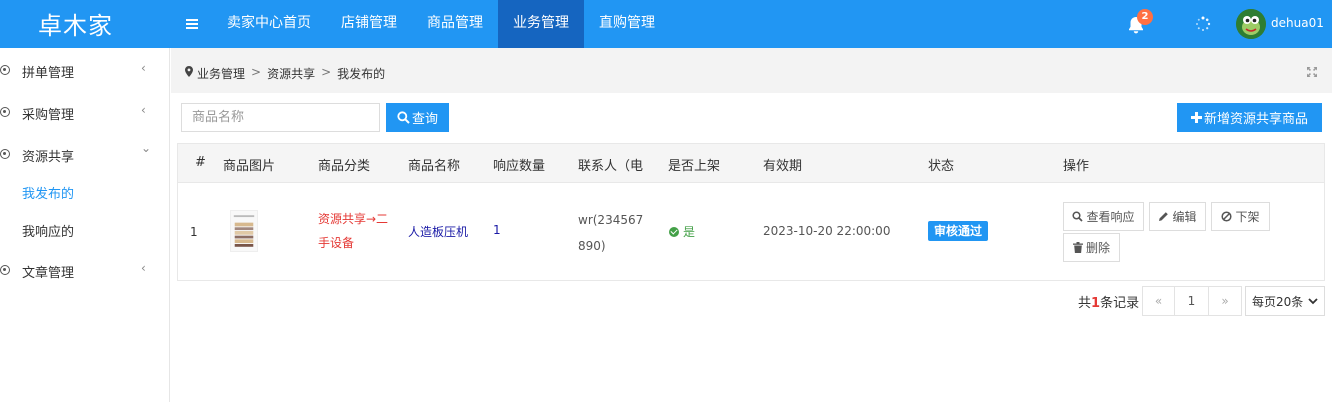  I want to click on add-button-label: 新增资源共享商品, so click(1255, 119).